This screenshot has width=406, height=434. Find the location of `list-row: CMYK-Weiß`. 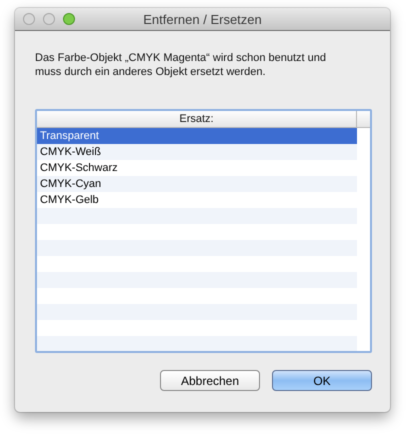

list-row: CMYK-Weiß is located at coordinates (197, 152).